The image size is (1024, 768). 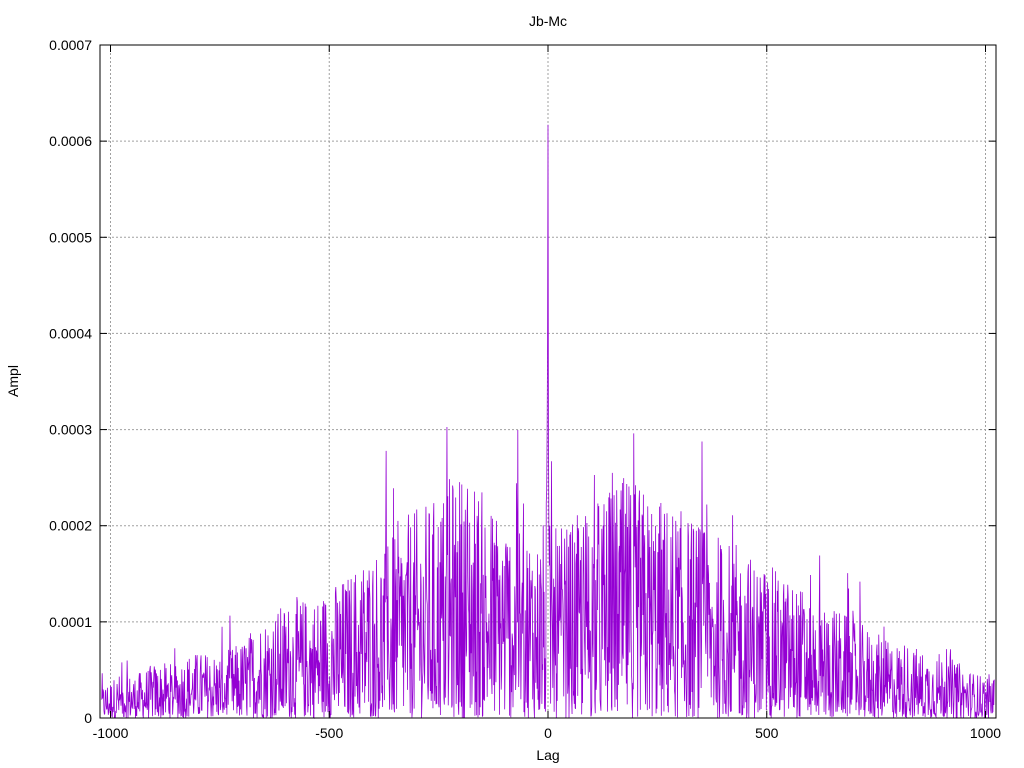 What do you see at coordinates (548, 21) in the screenshot?
I see `chart-title: Jb-Mc` at bounding box center [548, 21].